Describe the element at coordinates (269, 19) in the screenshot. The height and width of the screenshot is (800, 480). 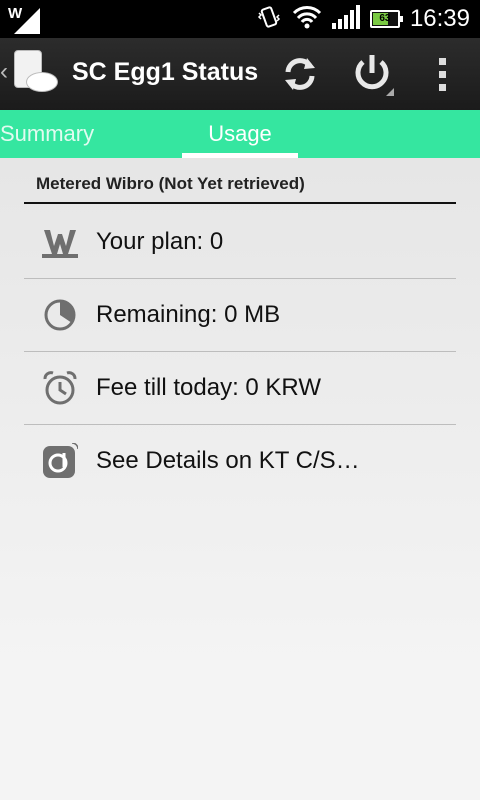
I see `vibrate-icon` at that location.